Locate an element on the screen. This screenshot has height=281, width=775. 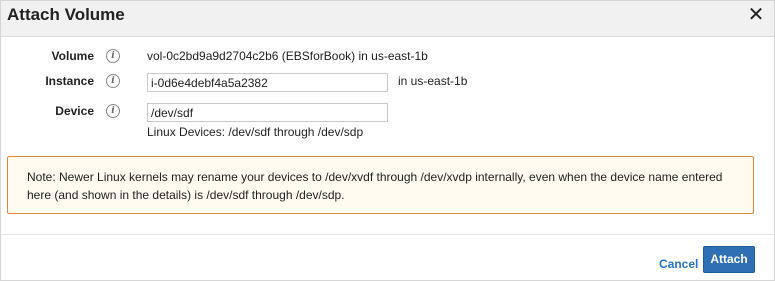
device-info-icon: i is located at coordinates (113, 111).